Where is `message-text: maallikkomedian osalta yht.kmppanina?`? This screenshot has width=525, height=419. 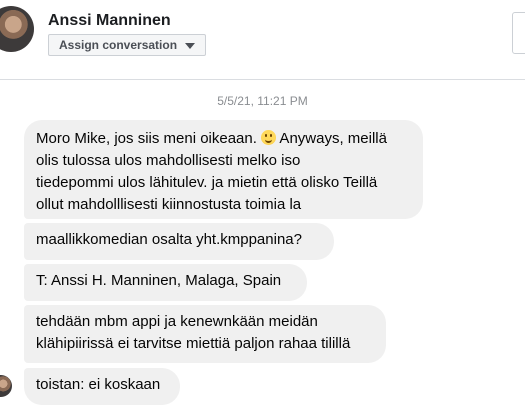
message-text: maallikkomedian osalta yht.kmppanina? is located at coordinates (169, 239).